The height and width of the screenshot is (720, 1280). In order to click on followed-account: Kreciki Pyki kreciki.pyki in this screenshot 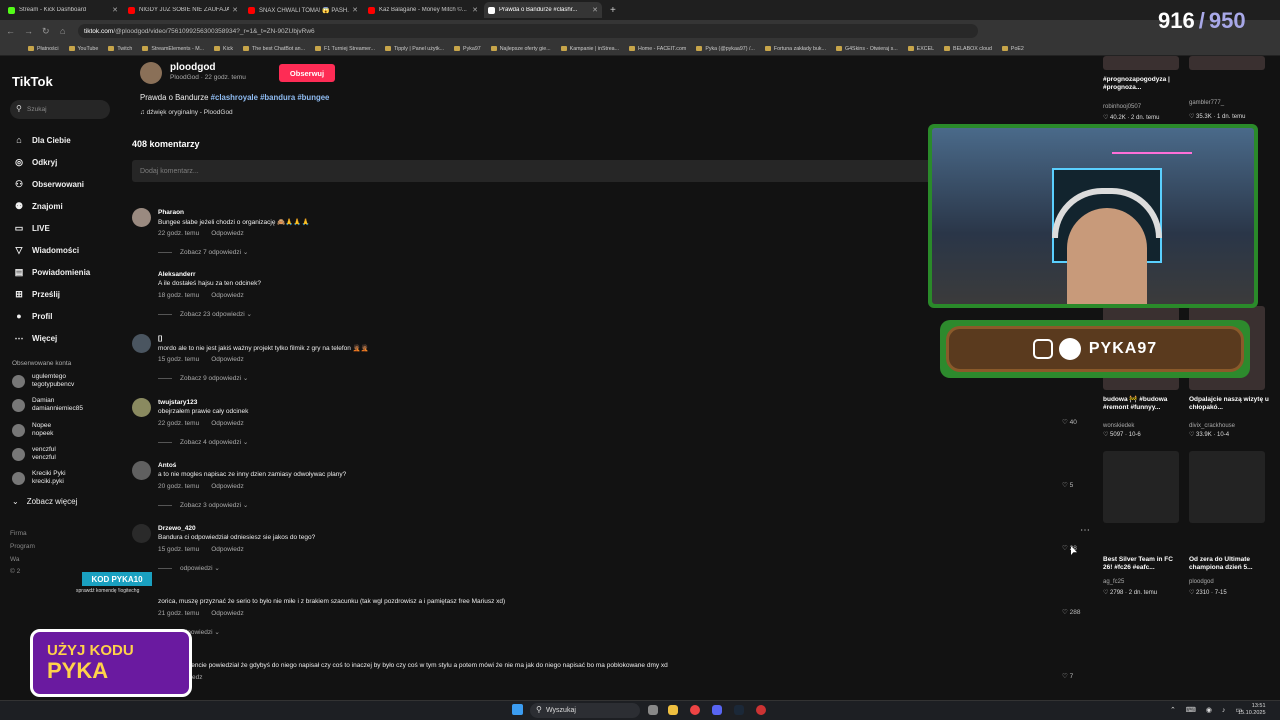, I will do `click(39, 478)`.